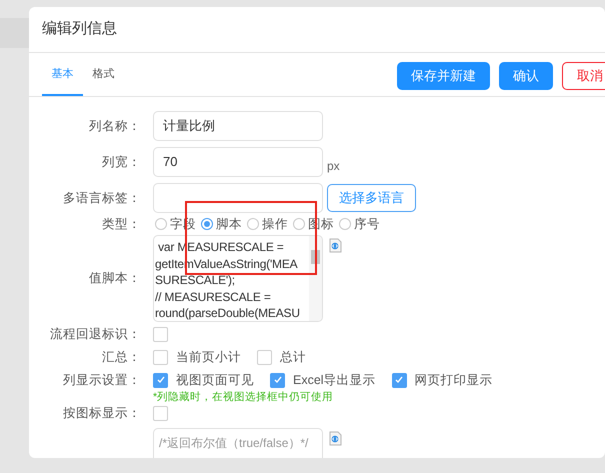 The image size is (605, 473). What do you see at coordinates (243, 397) in the screenshot?
I see `hint-text: *列隐藏时，在视图选择框中仍可使用` at bounding box center [243, 397].